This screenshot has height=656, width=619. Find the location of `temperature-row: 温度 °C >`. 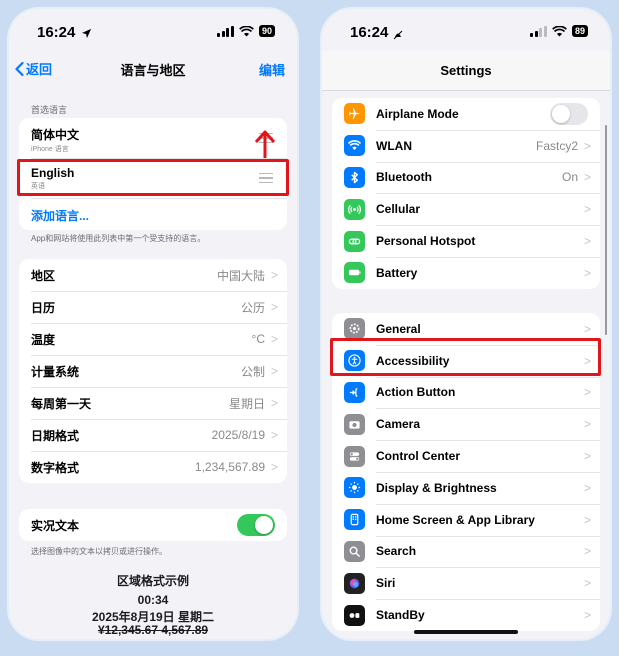

temperature-row: 温度 °C > is located at coordinates (153, 339).